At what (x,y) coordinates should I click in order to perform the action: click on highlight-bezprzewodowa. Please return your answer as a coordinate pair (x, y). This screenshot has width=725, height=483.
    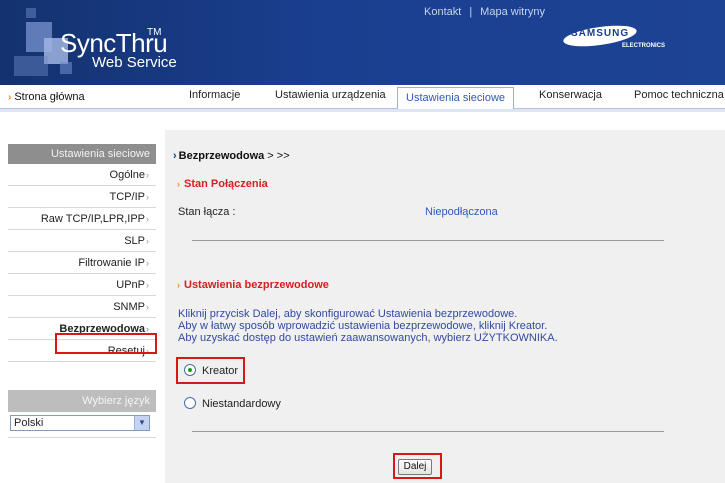
    Looking at the image, I should click on (106, 343).